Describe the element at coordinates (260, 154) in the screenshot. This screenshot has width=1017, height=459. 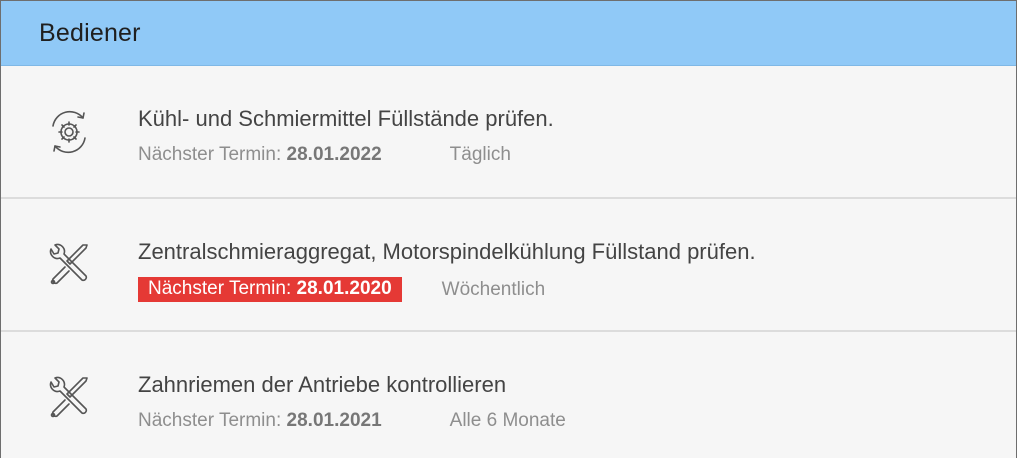
I see `due-date-label: Nächster Termin: 28.01.2022` at that location.